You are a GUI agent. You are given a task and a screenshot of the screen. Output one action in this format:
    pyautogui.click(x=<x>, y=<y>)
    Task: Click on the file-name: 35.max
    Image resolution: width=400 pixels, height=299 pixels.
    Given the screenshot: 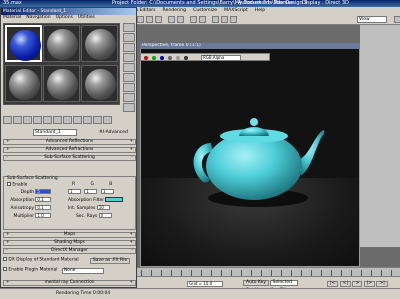 What is the action you would take?
    pyautogui.click(x=12, y=3)
    